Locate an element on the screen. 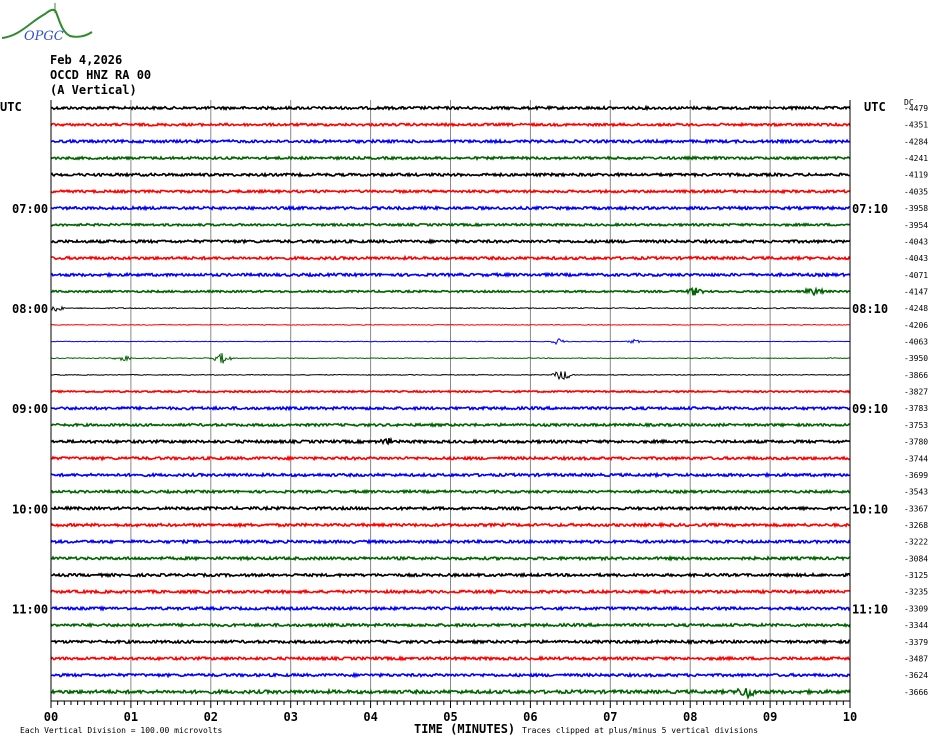 This screenshot has width=930, height=744. logo-text: OPGC is located at coordinates (44, 36).